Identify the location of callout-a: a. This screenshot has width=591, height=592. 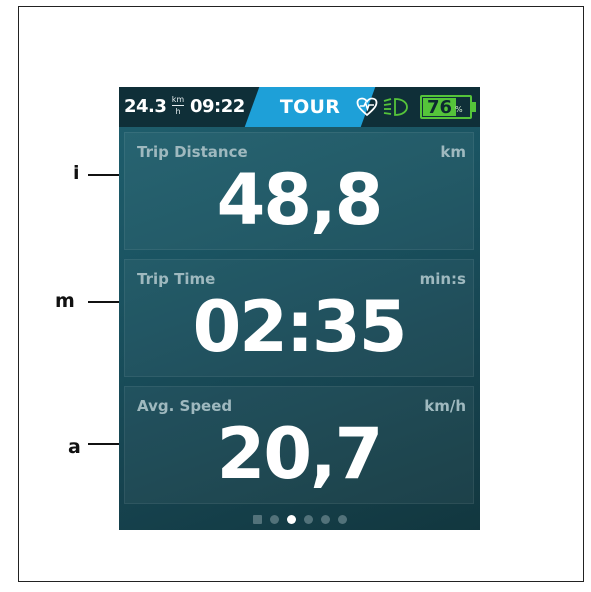
(74, 447).